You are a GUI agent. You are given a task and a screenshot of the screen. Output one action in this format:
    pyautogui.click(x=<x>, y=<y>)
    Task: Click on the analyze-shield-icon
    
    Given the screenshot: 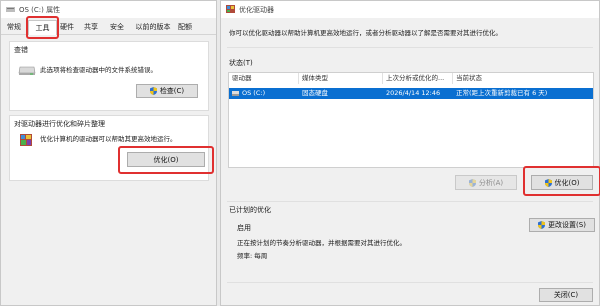 What is the action you would take?
    pyautogui.click(x=472, y=182)
    